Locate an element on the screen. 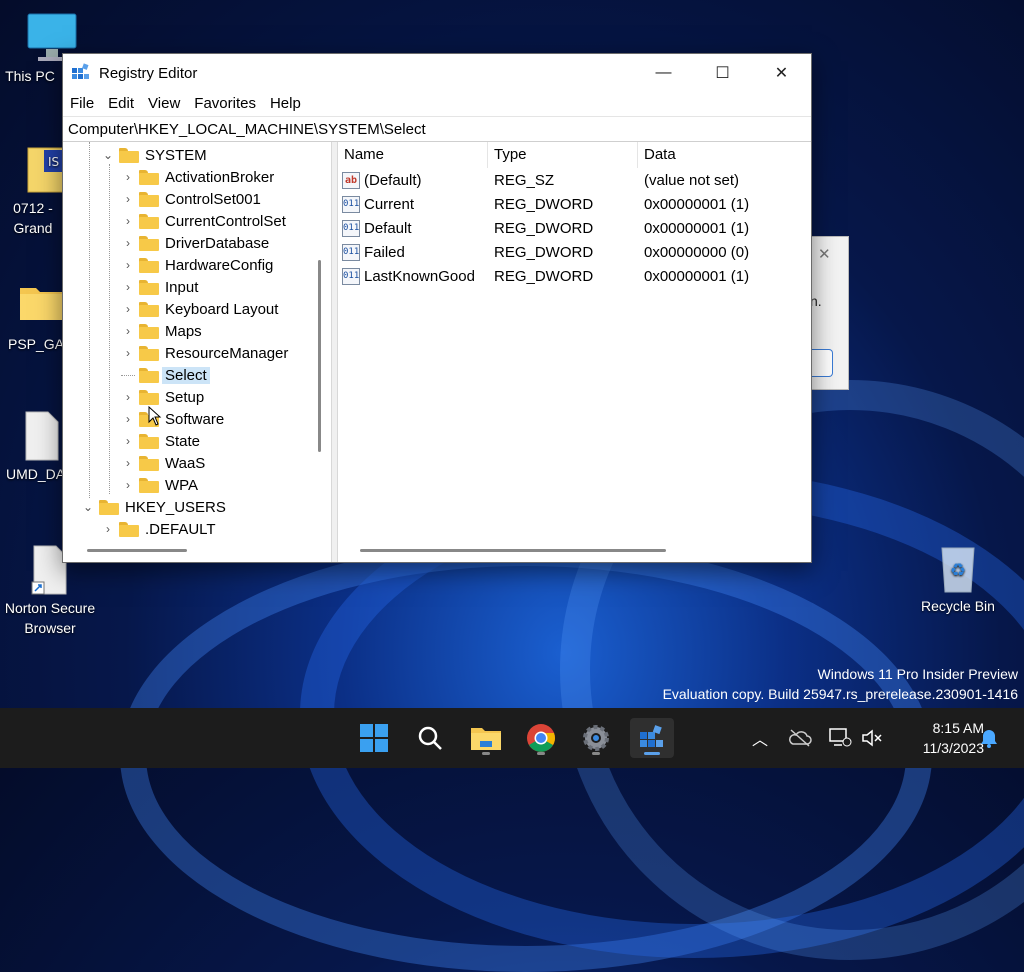  tree-node: › Input is located at coordinates (159, 287).